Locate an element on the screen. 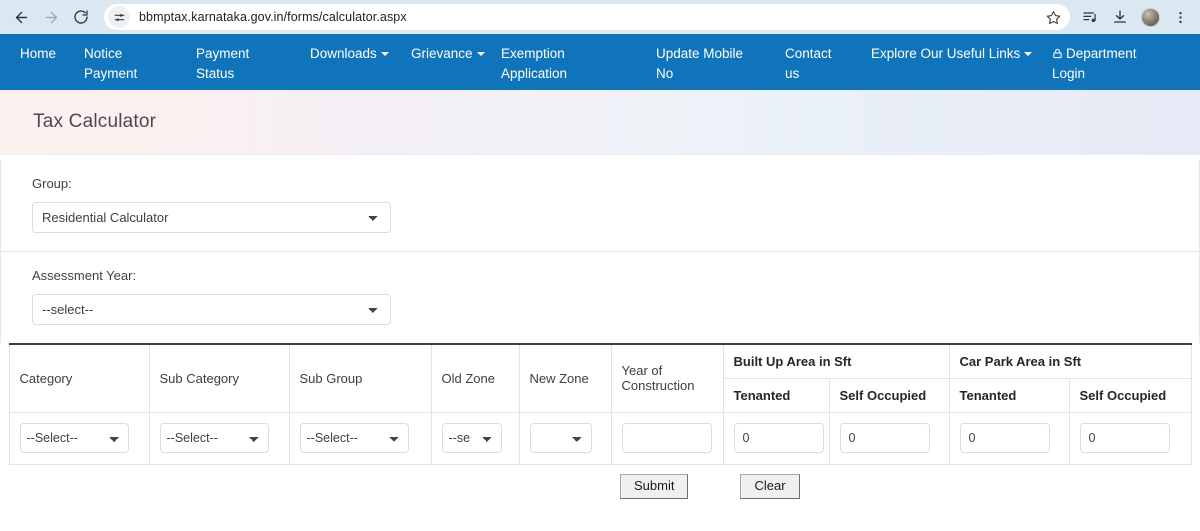 The width and height of the screenshot is (1200, 531). profile-avatar-icon is located at coordinates (1150, 17).